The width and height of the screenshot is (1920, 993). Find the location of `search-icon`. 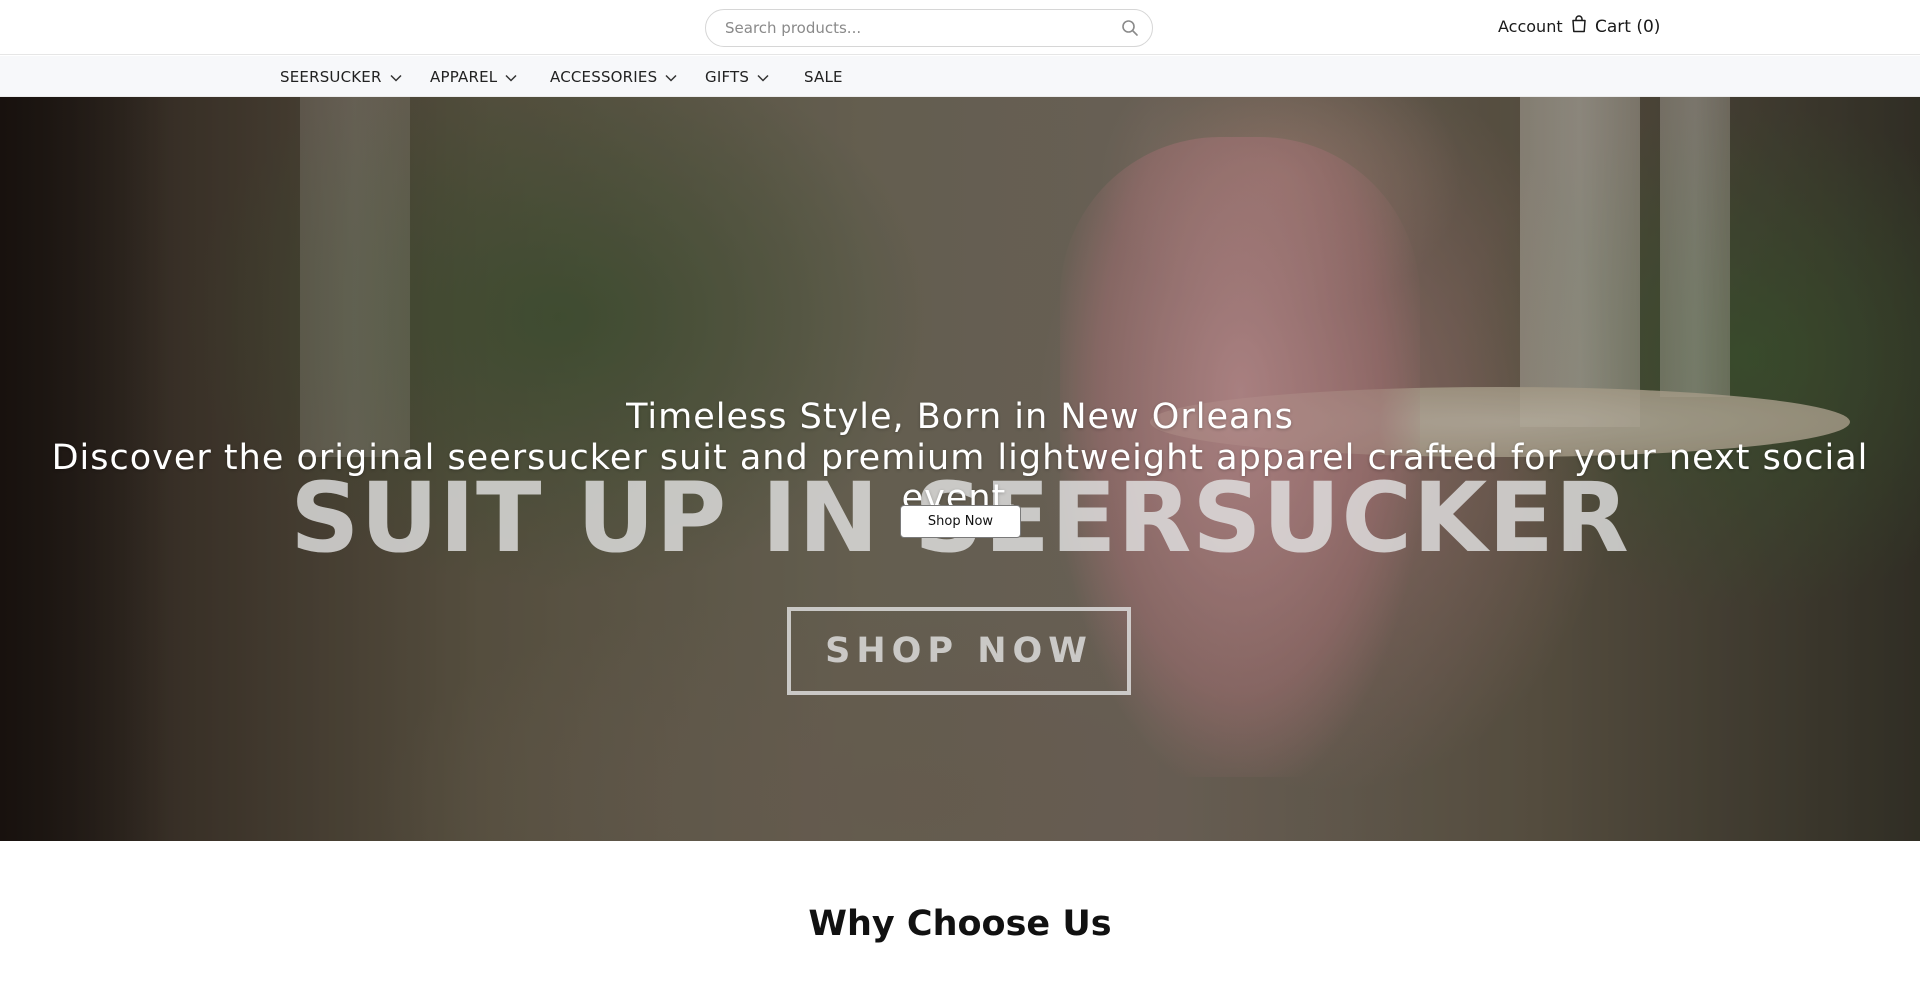

search-icon is located at coordinates (1130, 28).